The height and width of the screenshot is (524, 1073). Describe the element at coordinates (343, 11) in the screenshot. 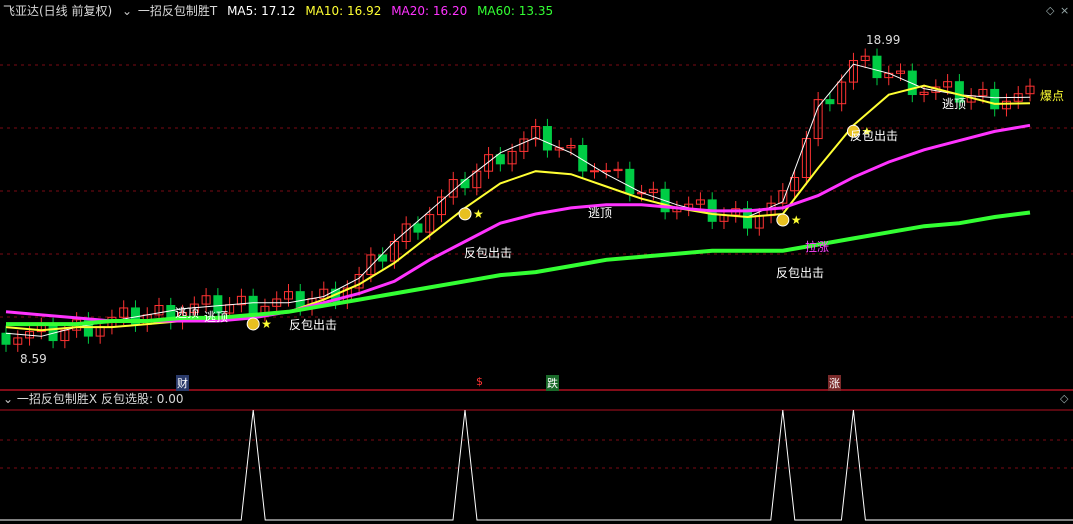

I see `ma10-value: MA10: 16.92` at that location.